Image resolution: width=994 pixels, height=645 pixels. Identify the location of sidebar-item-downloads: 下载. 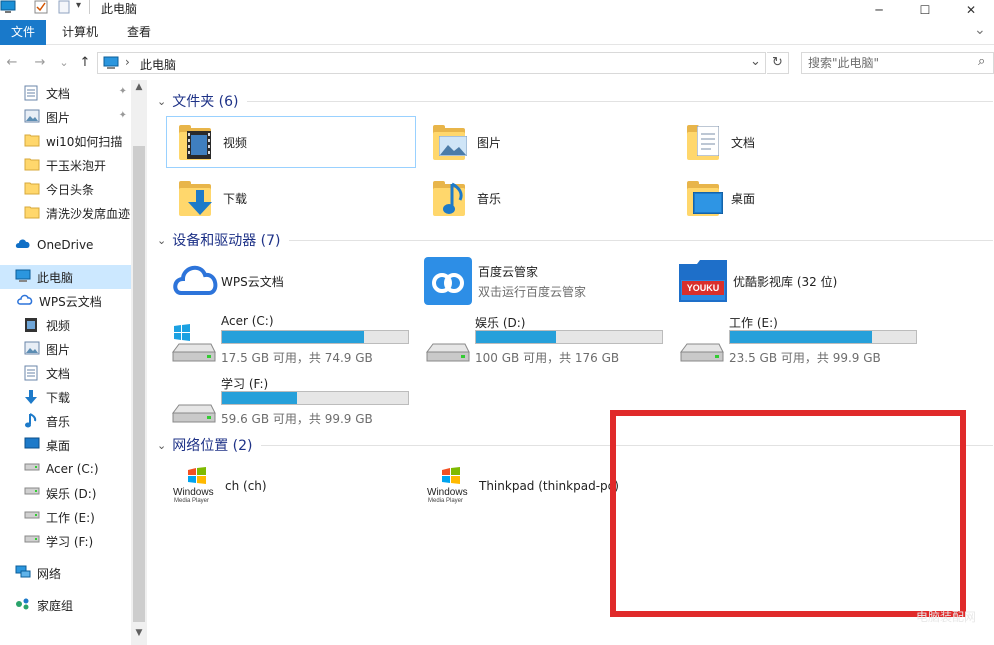
(65, 397).